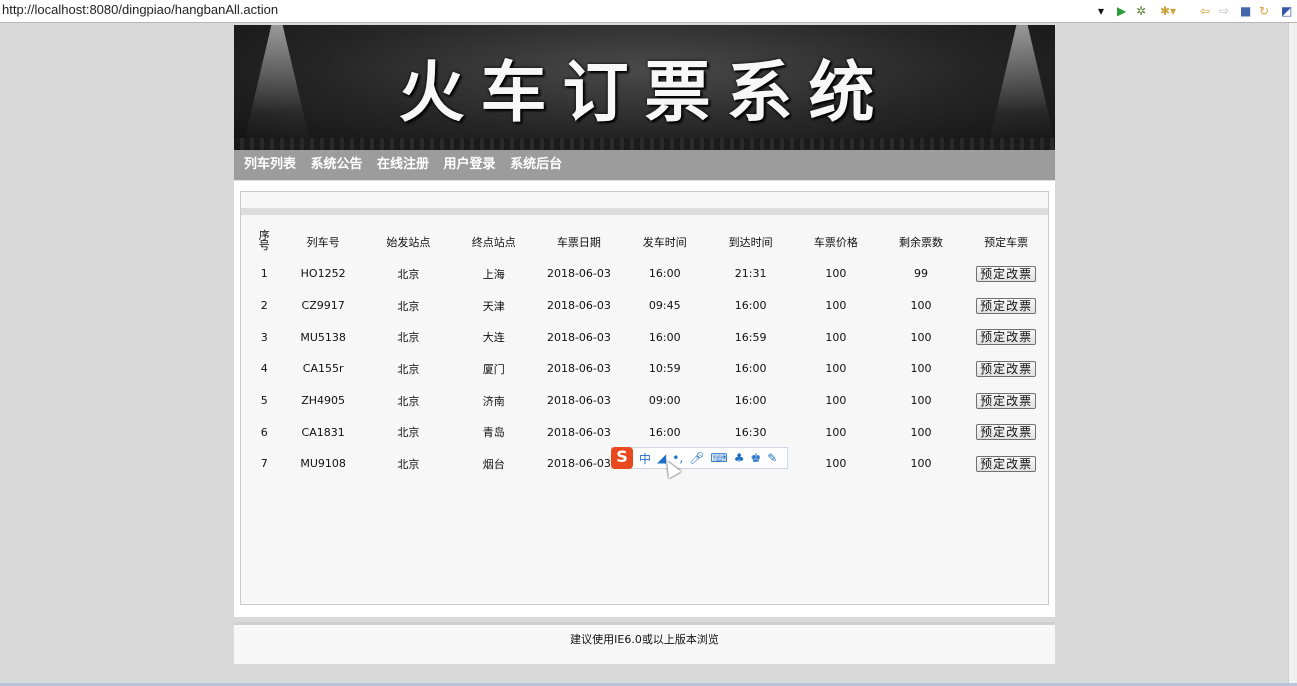 This screenshot has height=686, width=1297. What do you see at coordinates (264, 401) in the screenshot?
I see `cell-seq: 5` at bounding box center [264, 401].